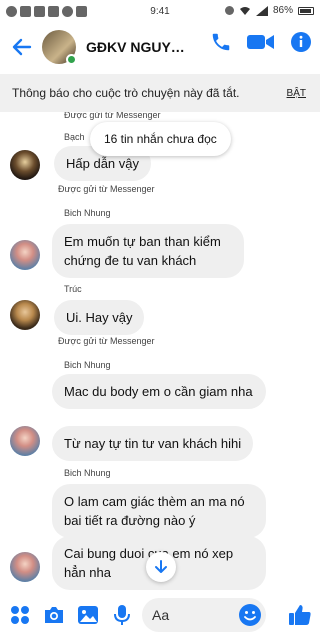  I want to click on group-avatar, so click(59, 47).